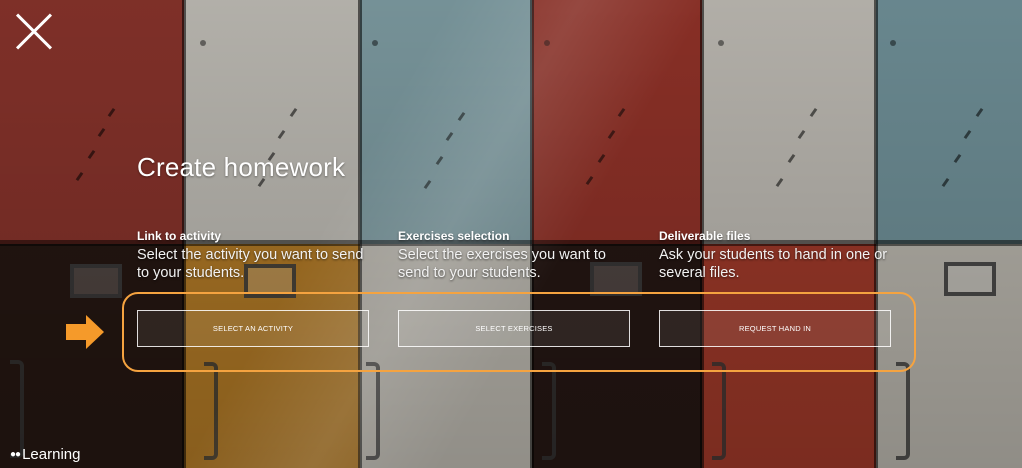  What do you see at coordinates (241, 167) in the screenshot?
I see `page-title: Create homework` at bounding box center [241, 167].